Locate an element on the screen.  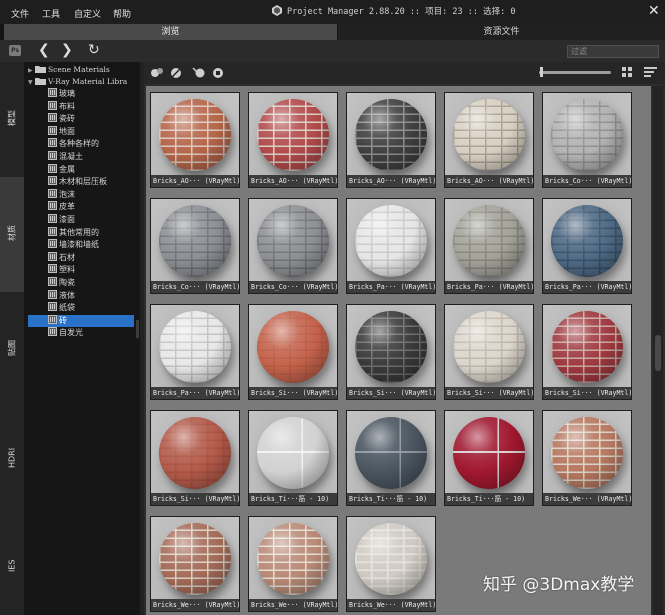
forward-button: ❯ is located at coordinates (67, 50).